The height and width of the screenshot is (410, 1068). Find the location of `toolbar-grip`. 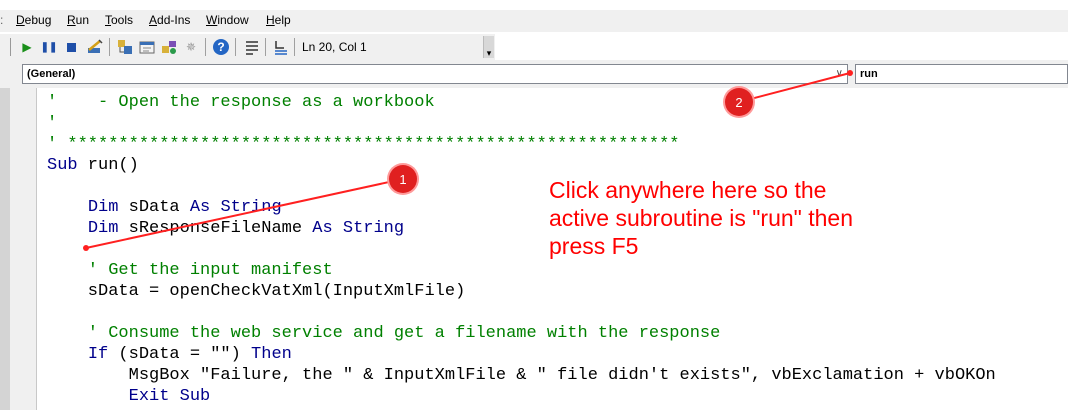

toolbar-grip is located at coordinates (10, 47).